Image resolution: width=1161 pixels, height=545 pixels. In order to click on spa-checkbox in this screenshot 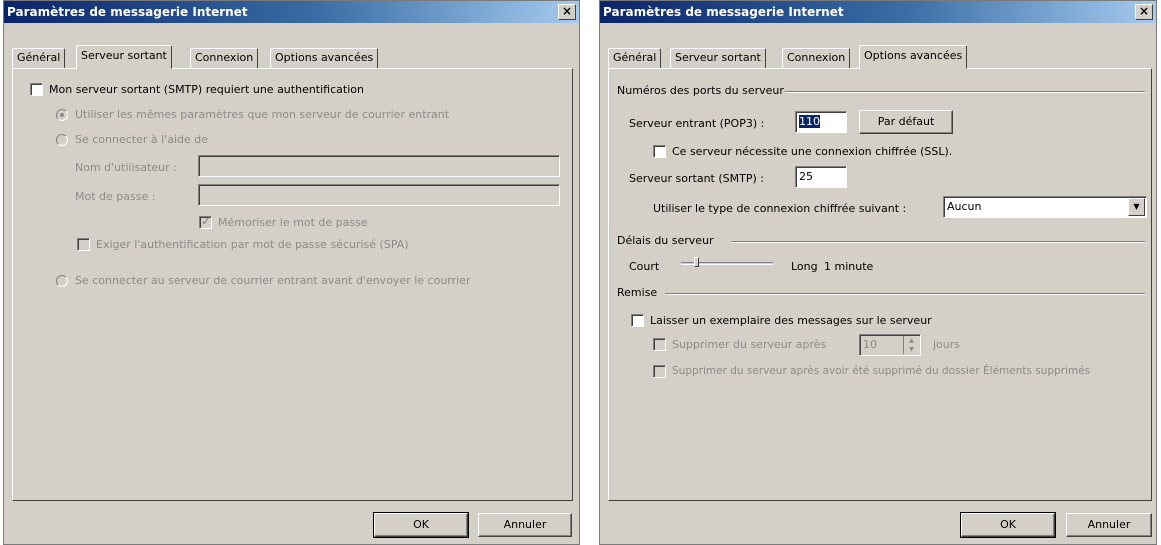, I will do `click(83, 244)`.